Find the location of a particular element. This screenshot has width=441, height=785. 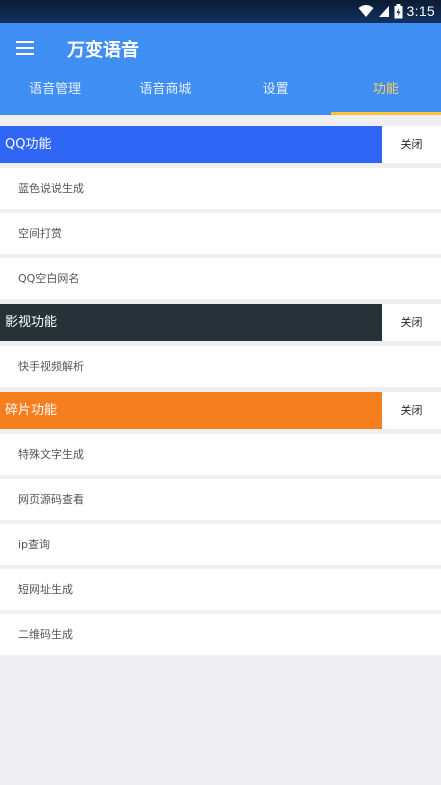

list-item: 空间打赏 is located at coordinates (220, 233).